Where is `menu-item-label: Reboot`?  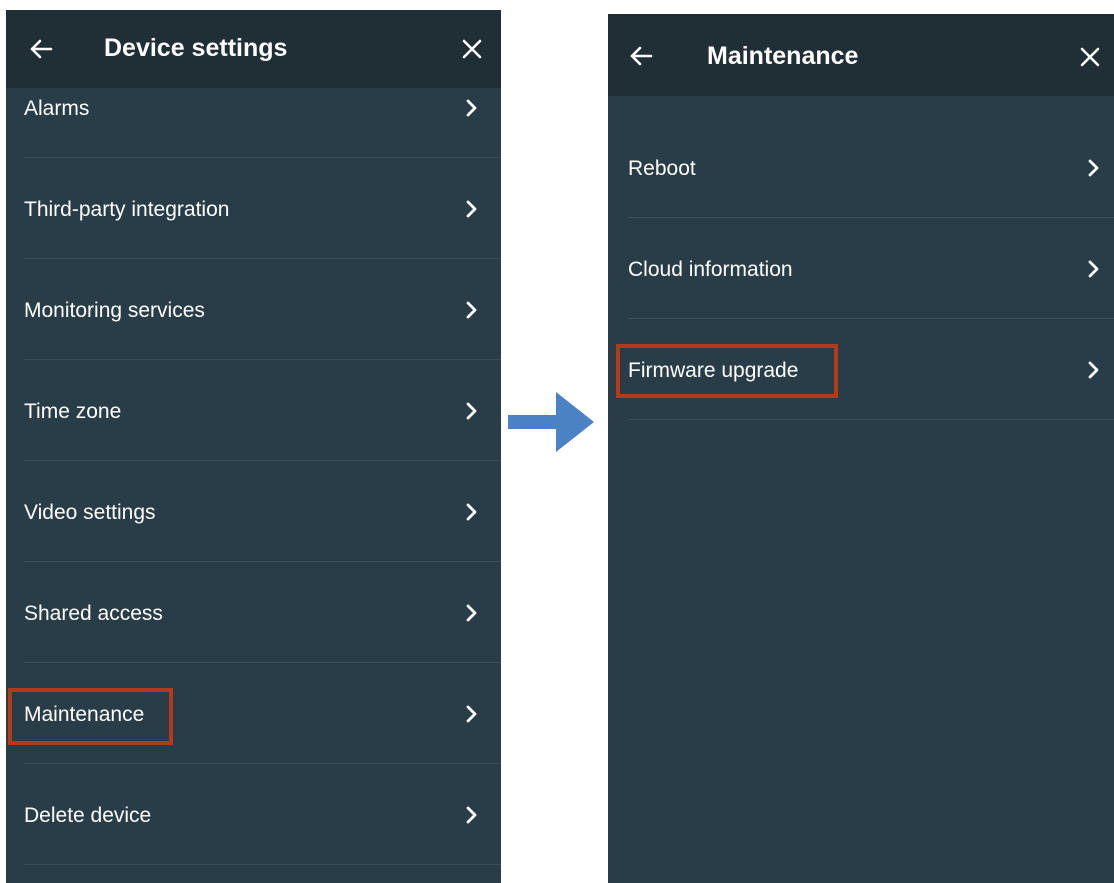
menu-item-label: Reboot is located at coordinates (662, 168).